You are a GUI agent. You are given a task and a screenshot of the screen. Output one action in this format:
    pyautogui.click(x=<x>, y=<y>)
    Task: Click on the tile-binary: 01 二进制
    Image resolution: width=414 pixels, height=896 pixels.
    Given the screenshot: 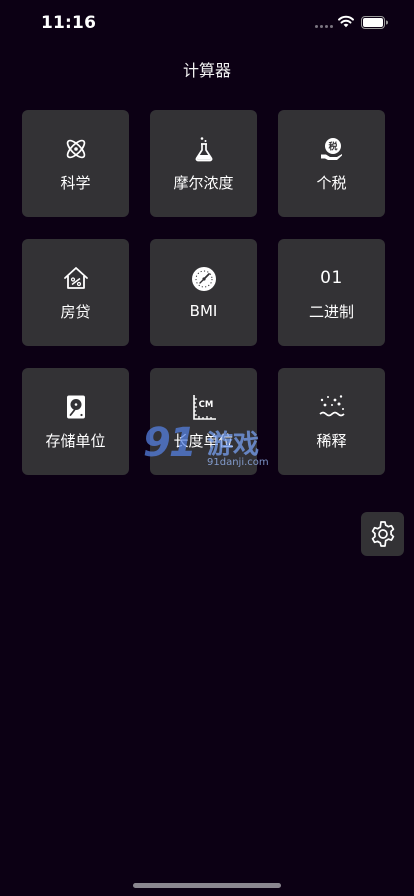 What is the action you would take?
    pyautogui.click(x=331, y=292)
    